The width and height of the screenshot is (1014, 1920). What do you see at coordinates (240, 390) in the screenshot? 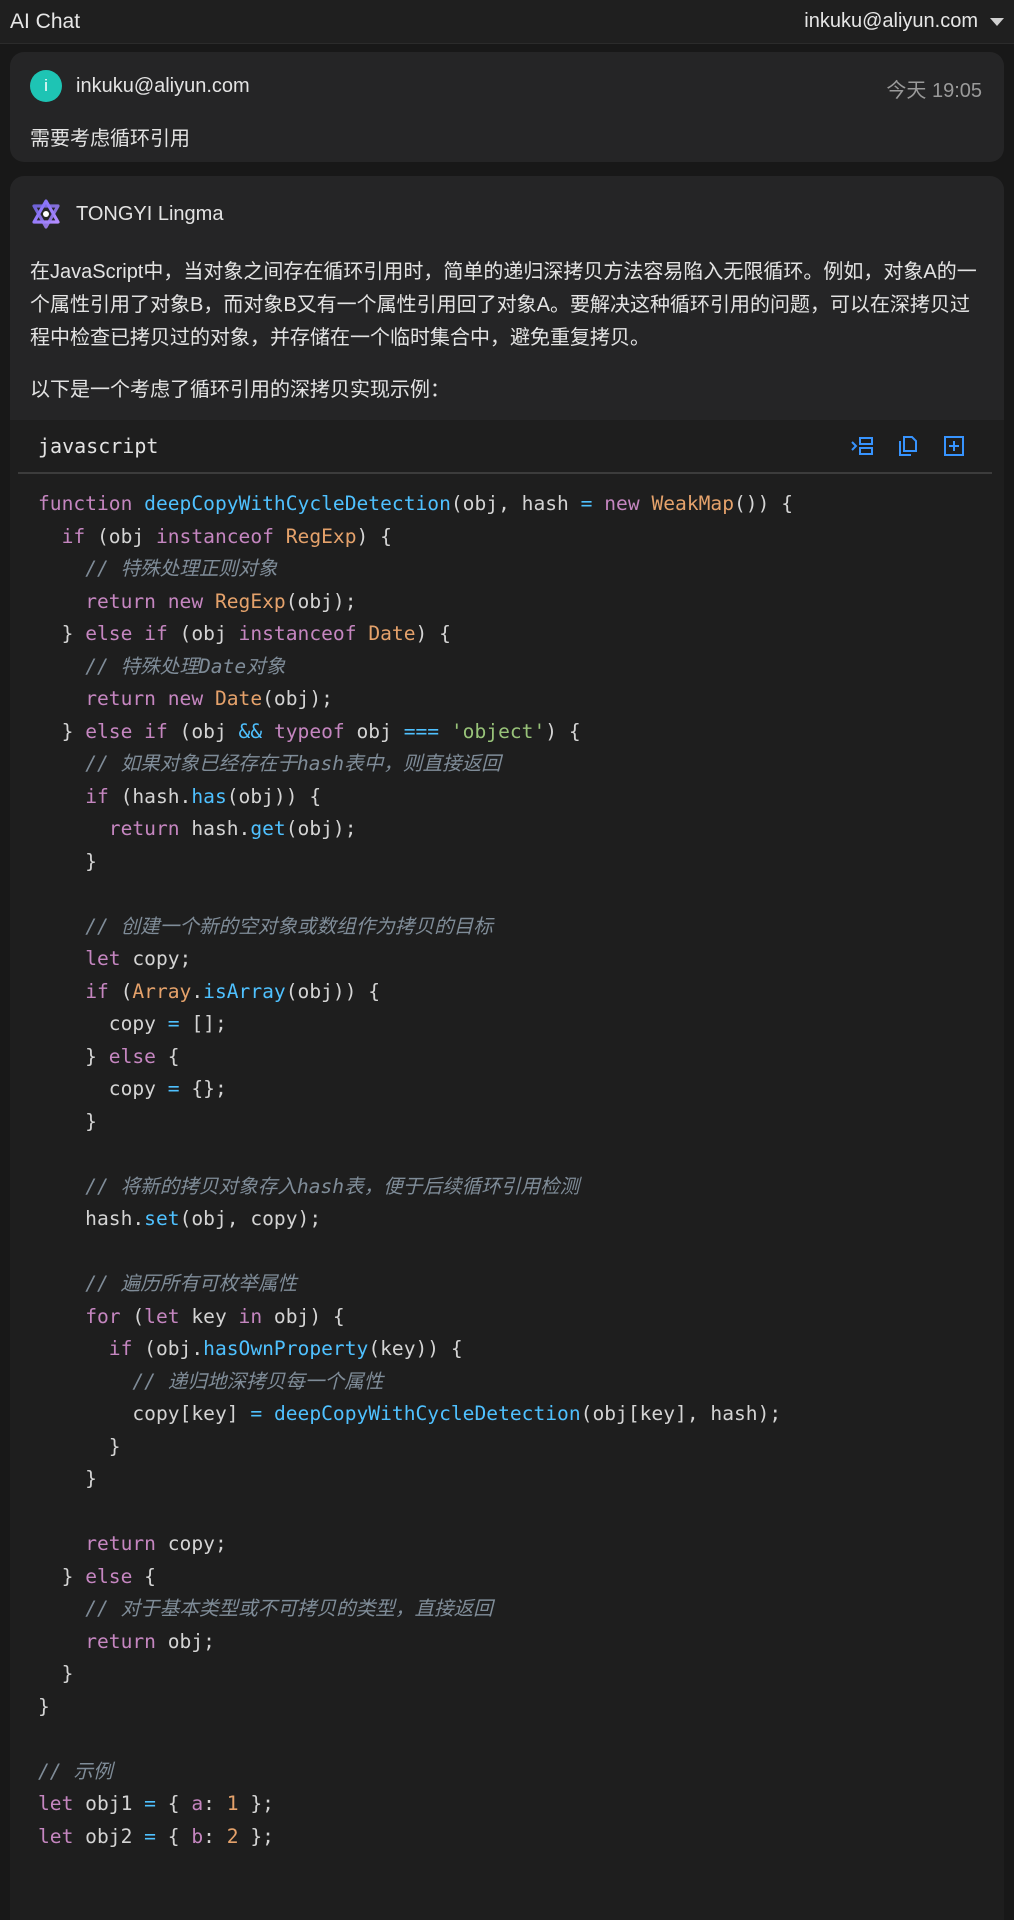
I see `assistant-paragraph: 以下是一个考虑了循环引用的深拷贝实现示例：` at bounding box center [240, 390].